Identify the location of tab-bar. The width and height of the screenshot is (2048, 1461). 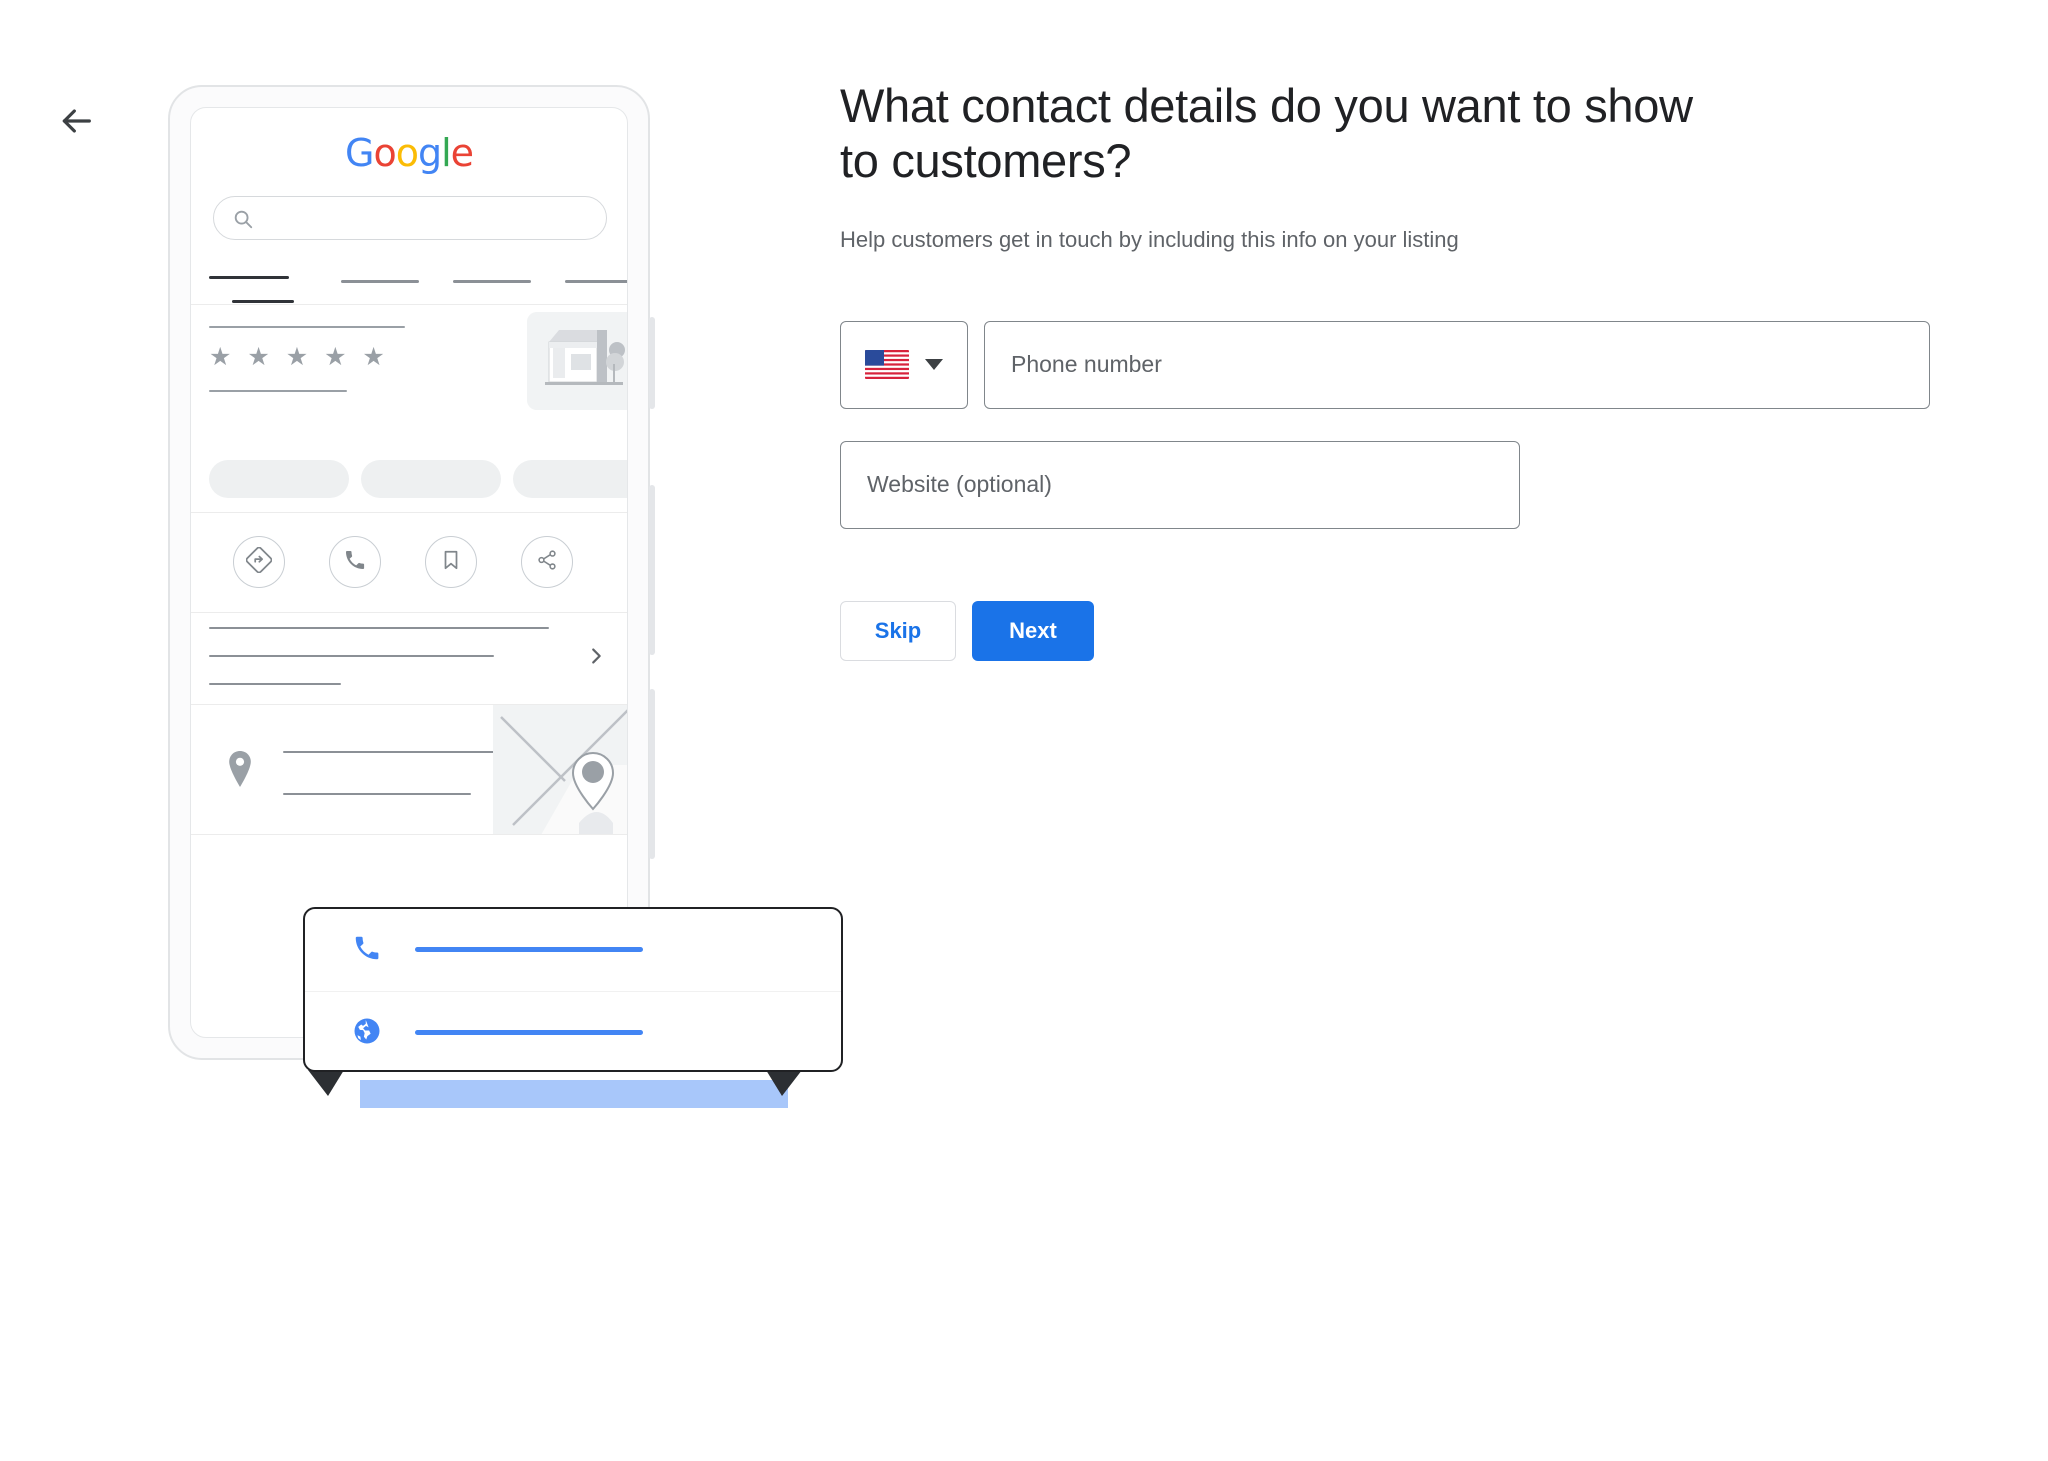
(409, 287).